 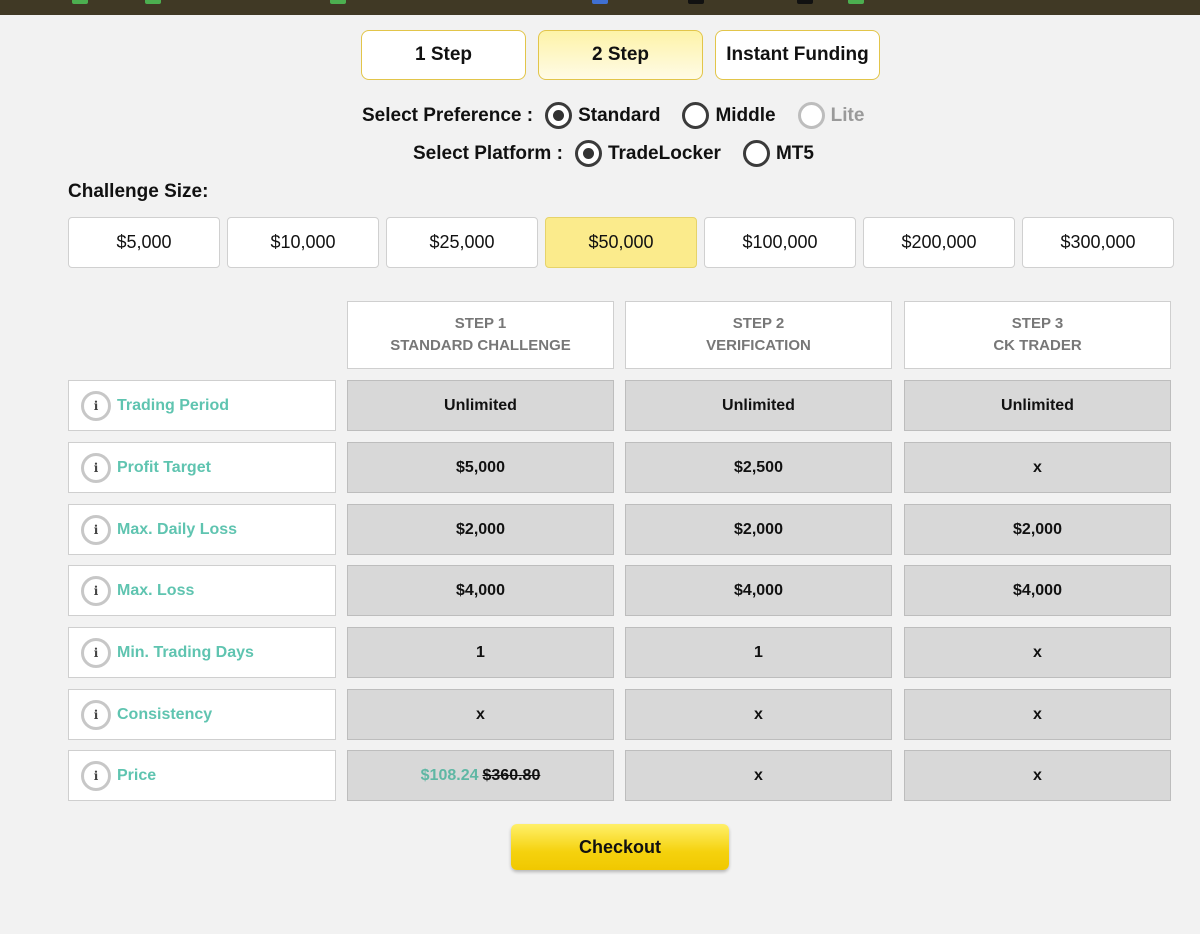 What do you see at coordinates (811, 115) in the screenshot?
I see `radio-disabled-icon` at bounding box center [811, 115].